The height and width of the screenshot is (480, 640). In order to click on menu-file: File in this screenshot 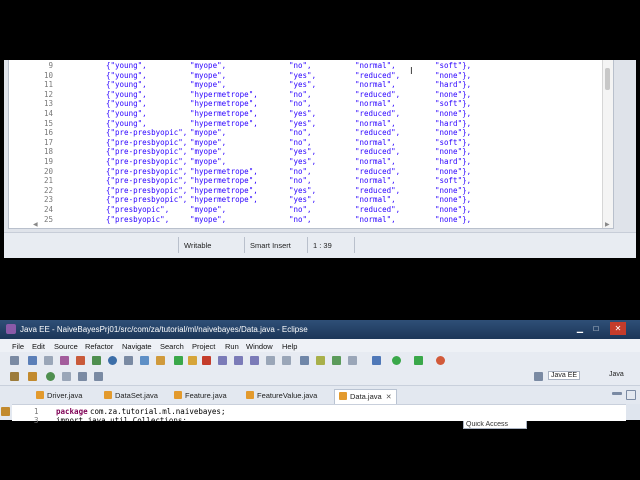, I will do `click(18, 346)`.